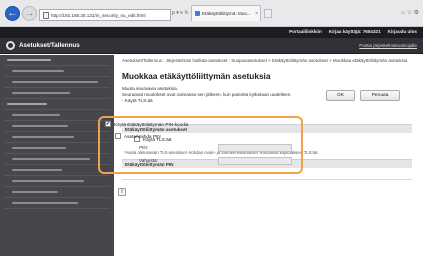 This screenshot has height=256, width=423. What do you see at coordinates (380, 95) in the screenshot?
I see `cancel-button: Peruuta` at bounding box center [380, 95].